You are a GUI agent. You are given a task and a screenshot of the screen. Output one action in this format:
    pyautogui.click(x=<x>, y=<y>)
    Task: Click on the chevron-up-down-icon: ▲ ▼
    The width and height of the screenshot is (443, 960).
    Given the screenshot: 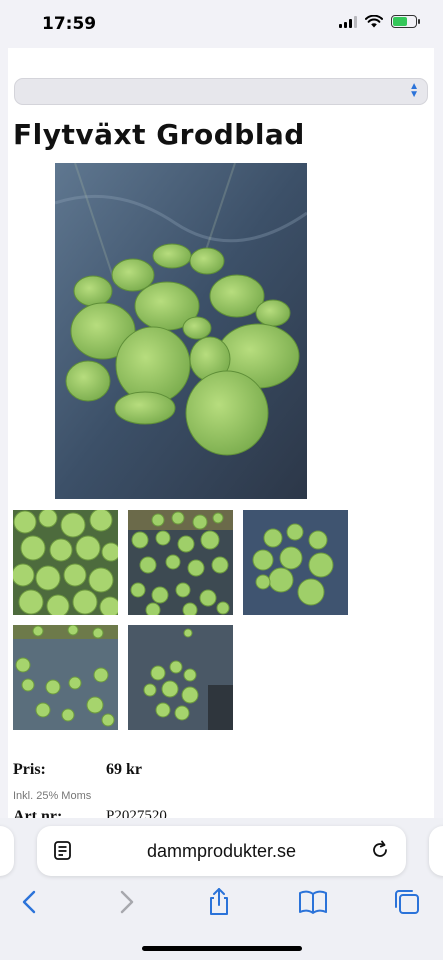 What is the action you would take?
    pyautogui.click(x=414, y=90)
    